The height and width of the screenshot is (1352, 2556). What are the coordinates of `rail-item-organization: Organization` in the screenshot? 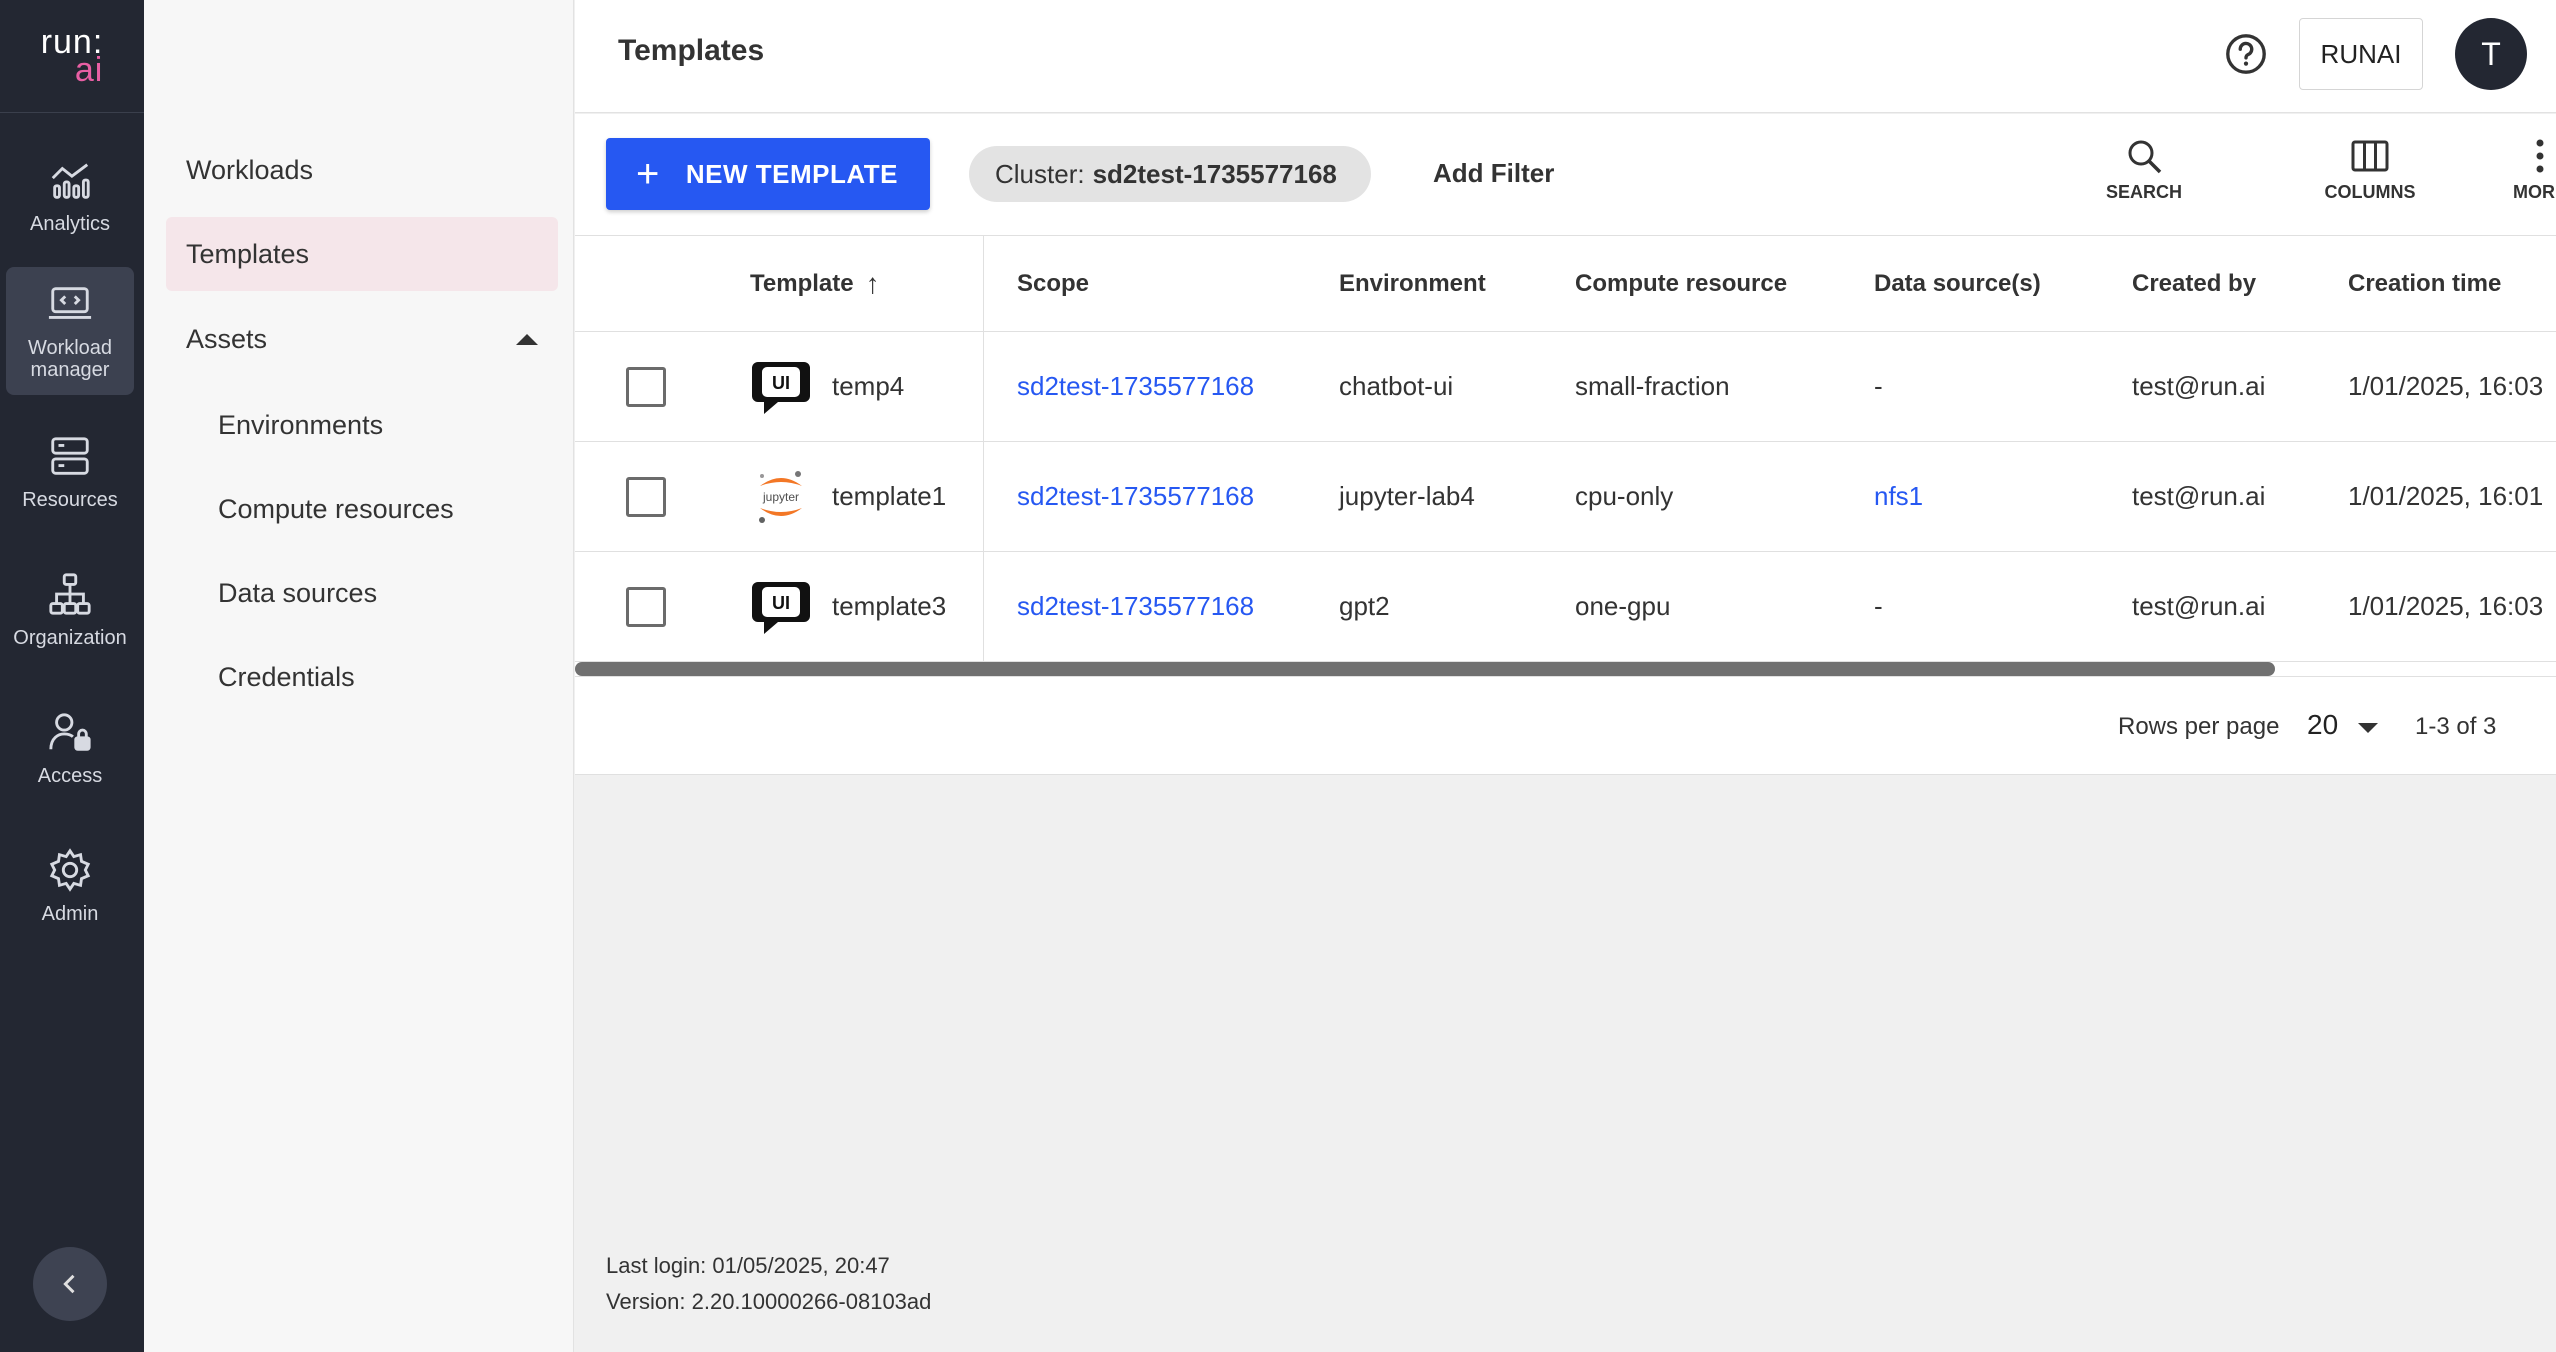 It's located at (70, 610).